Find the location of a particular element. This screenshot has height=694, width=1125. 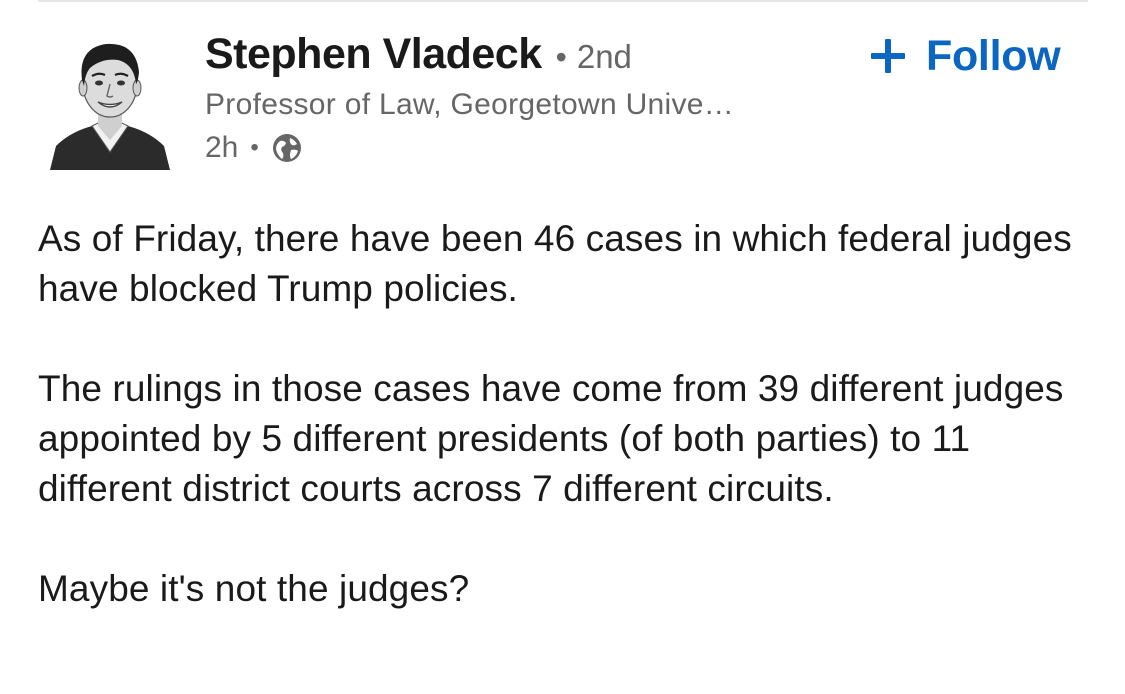

connection-degree: 2nd is located at coordinates (604, 56).